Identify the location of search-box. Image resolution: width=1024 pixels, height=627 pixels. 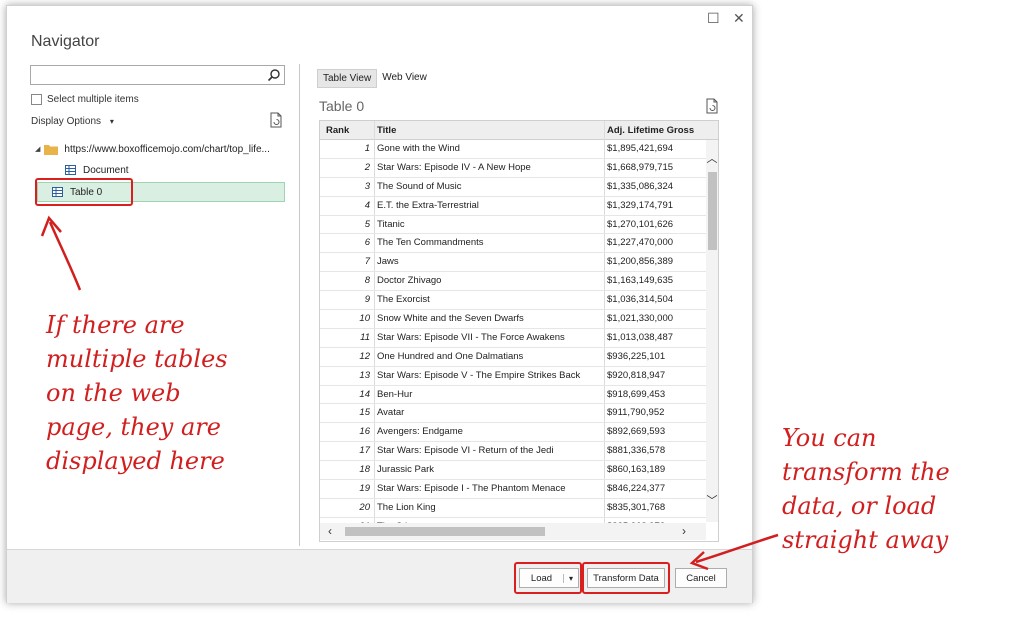
(157, 75).